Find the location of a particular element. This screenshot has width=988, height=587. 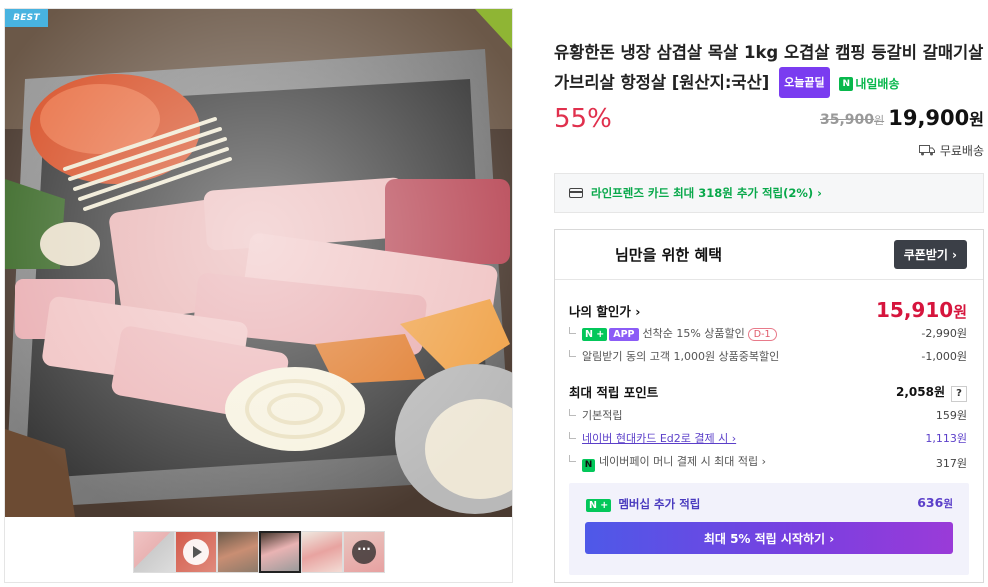

point-item-3-value: 317원 is located at coordinates (951, 463).